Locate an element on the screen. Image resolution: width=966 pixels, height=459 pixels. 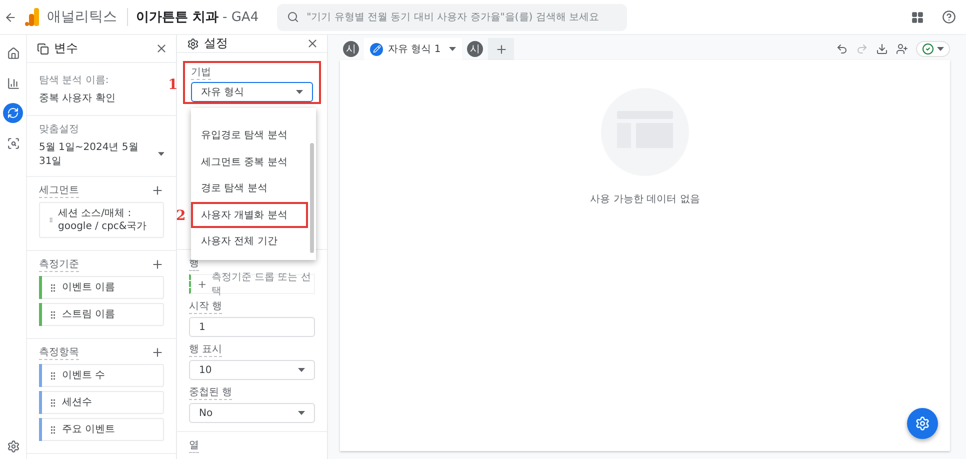
section-title: 측정항목 is located at coordinates (59, 352).